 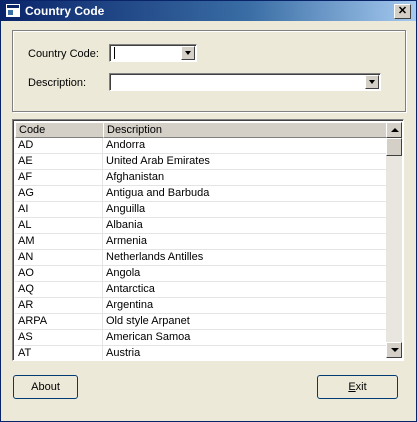 What do you see at coordinates (123, 353) in the screenshot?
I see `cell-description: Austria` at bounding box center [123, 353].